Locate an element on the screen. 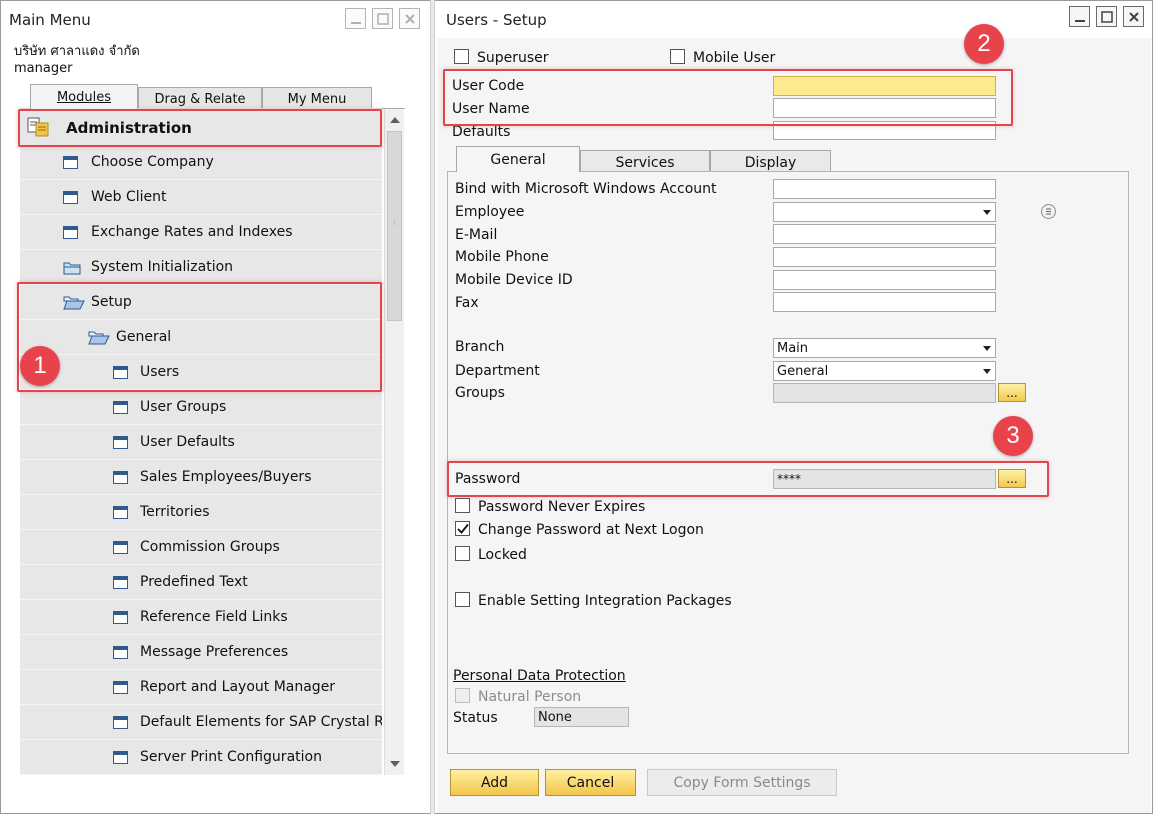 This screenshot has width=1153, height=814. tab-general: General is located at coordinates (518, 159).